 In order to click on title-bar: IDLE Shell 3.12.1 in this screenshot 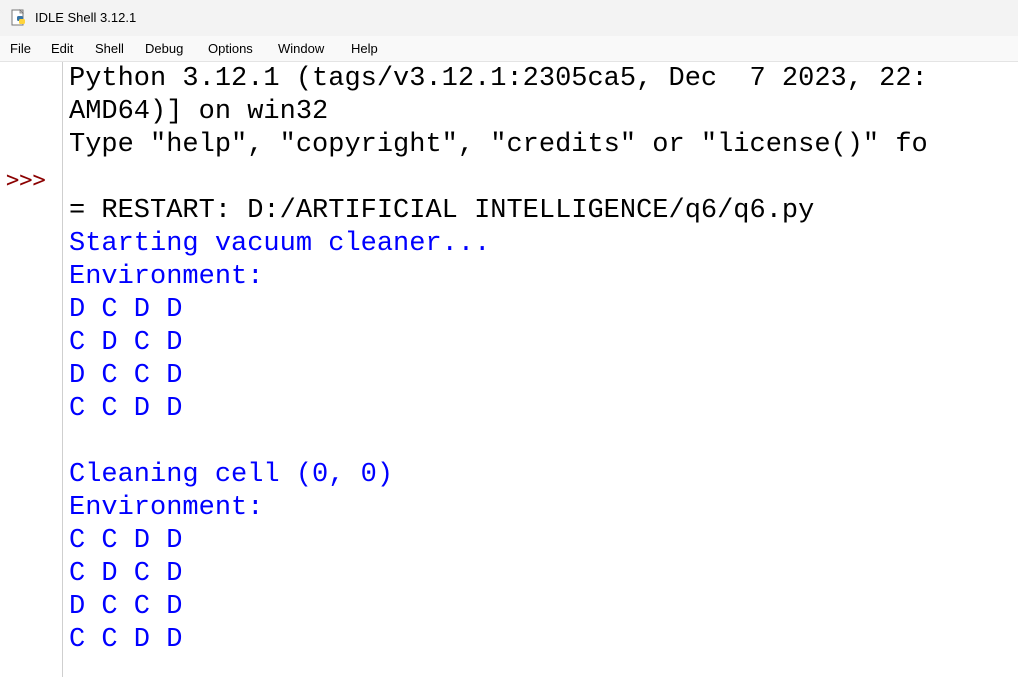, I will do `click(509, 18)`.